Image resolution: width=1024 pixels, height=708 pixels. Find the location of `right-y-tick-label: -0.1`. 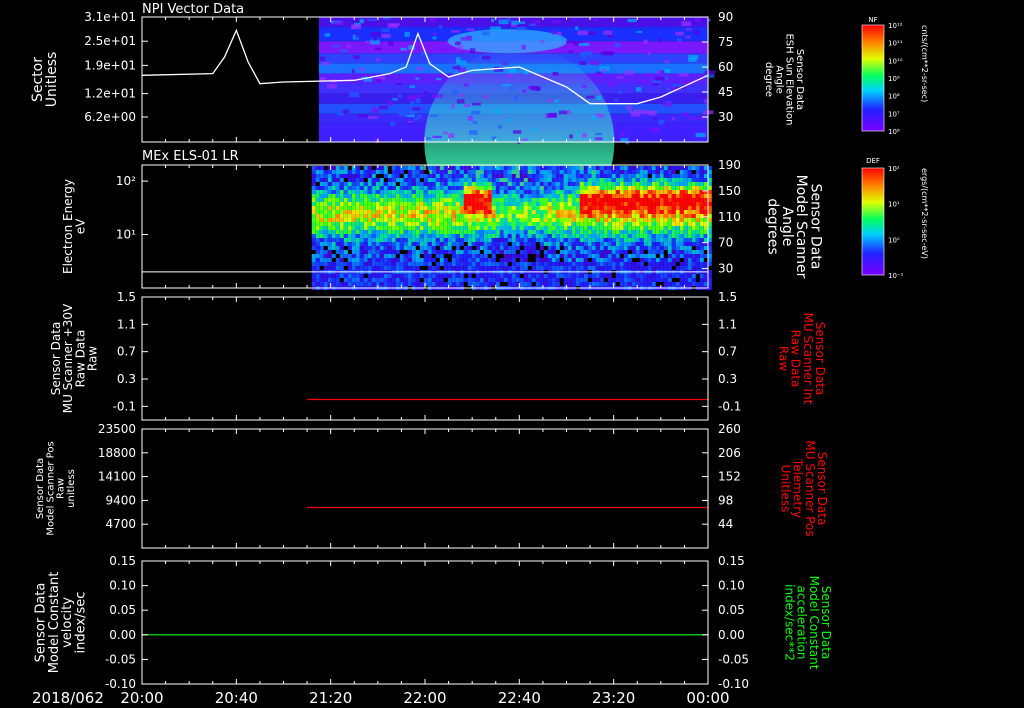

right-y-tick-label: -0.1 is located at coordinates (729, 406).